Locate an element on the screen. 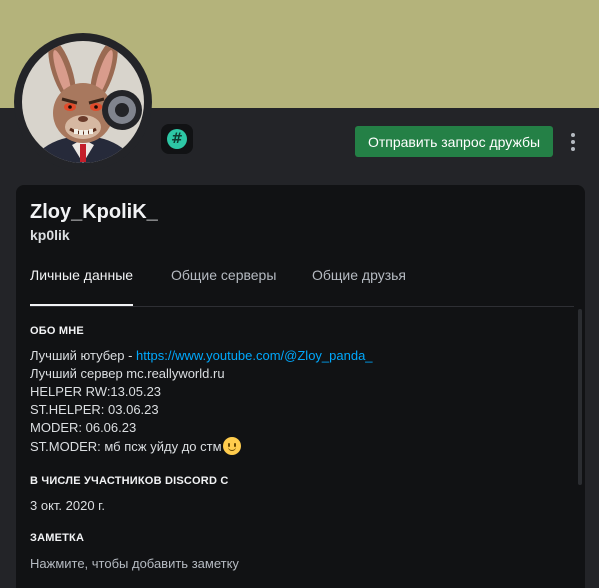 The width and height of the screenshot is (599, 588). note-input: Нажмите, чтобы добавить заметку is located at coordinates (134, 563).